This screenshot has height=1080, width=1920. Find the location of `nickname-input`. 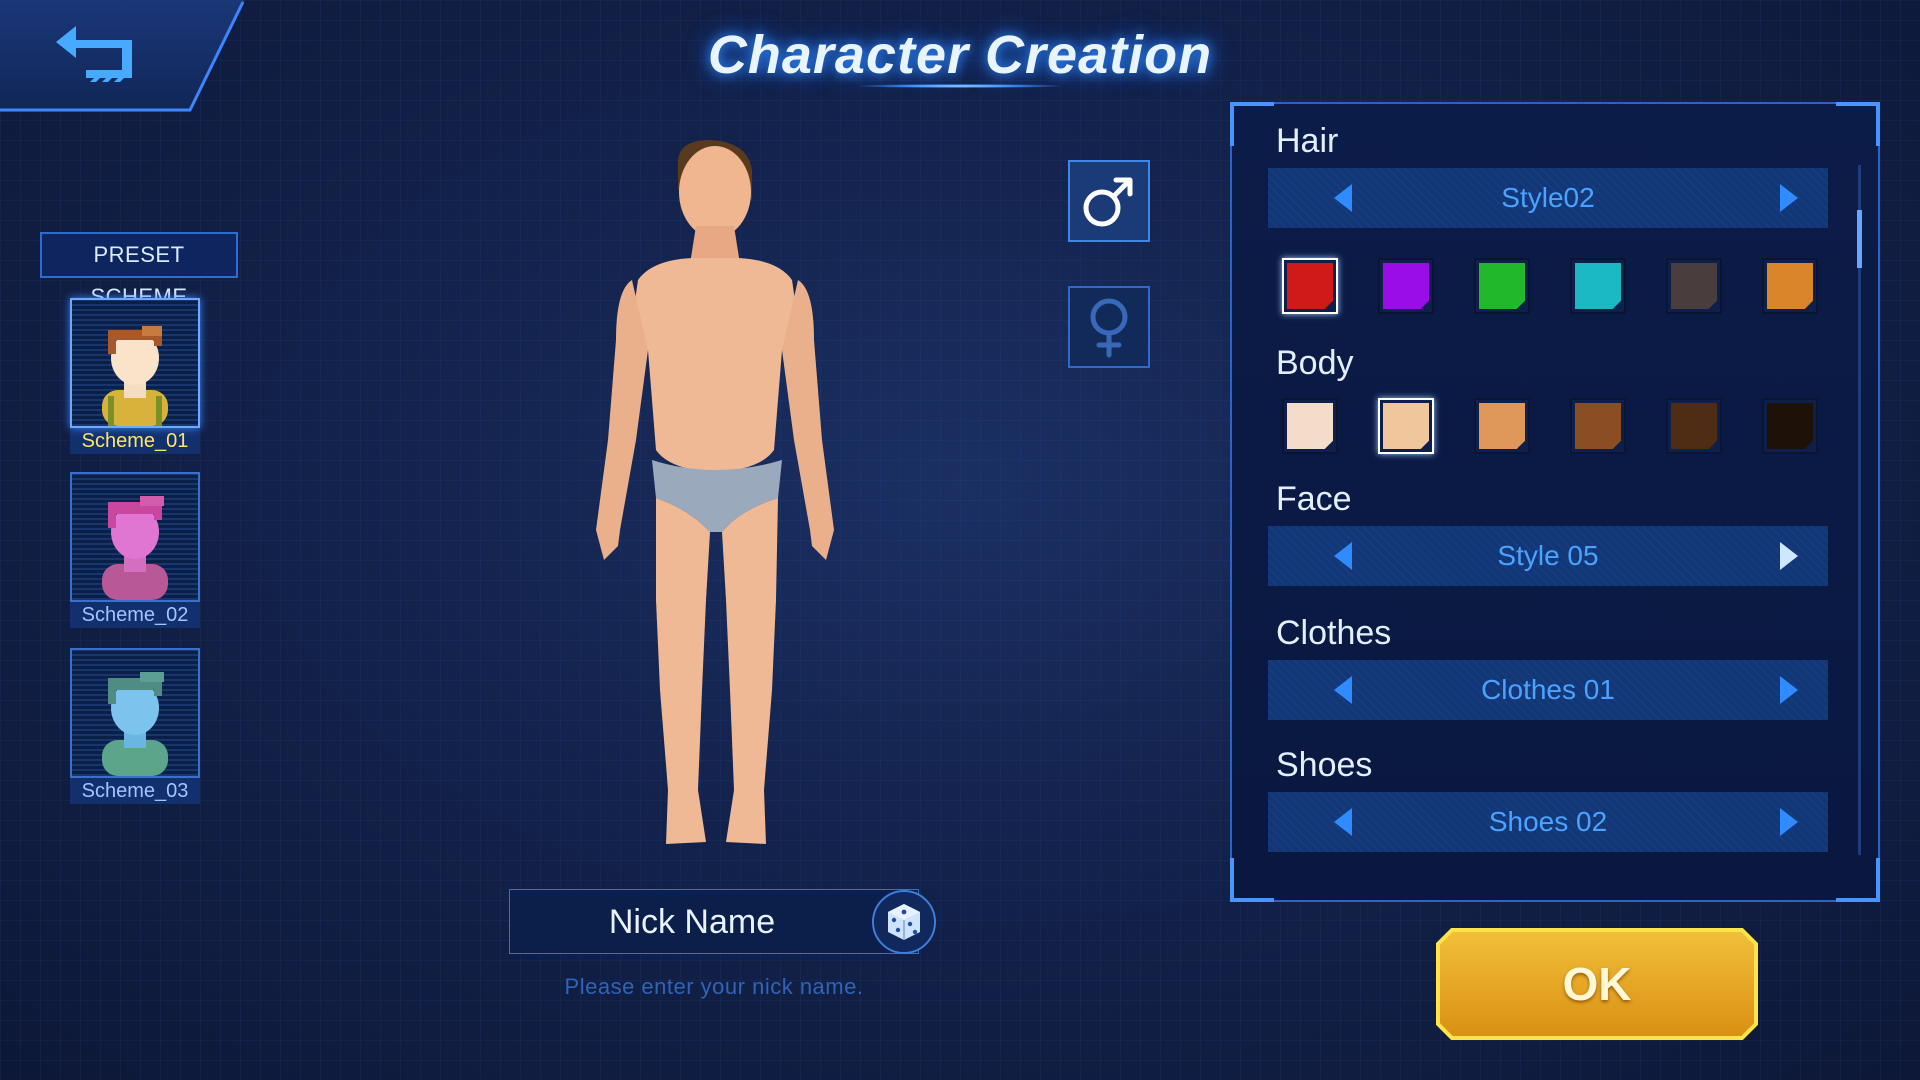

nickname-input is located at coordinates (692, 922).